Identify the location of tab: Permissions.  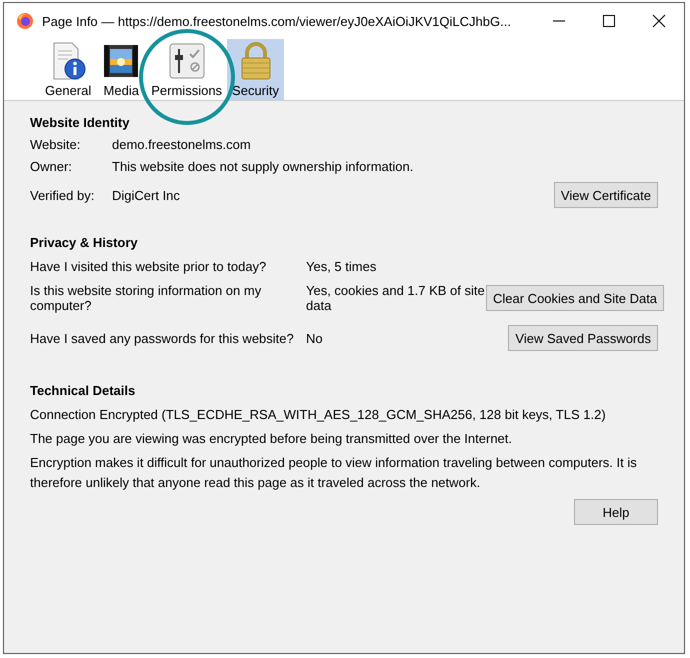
(187, 69).